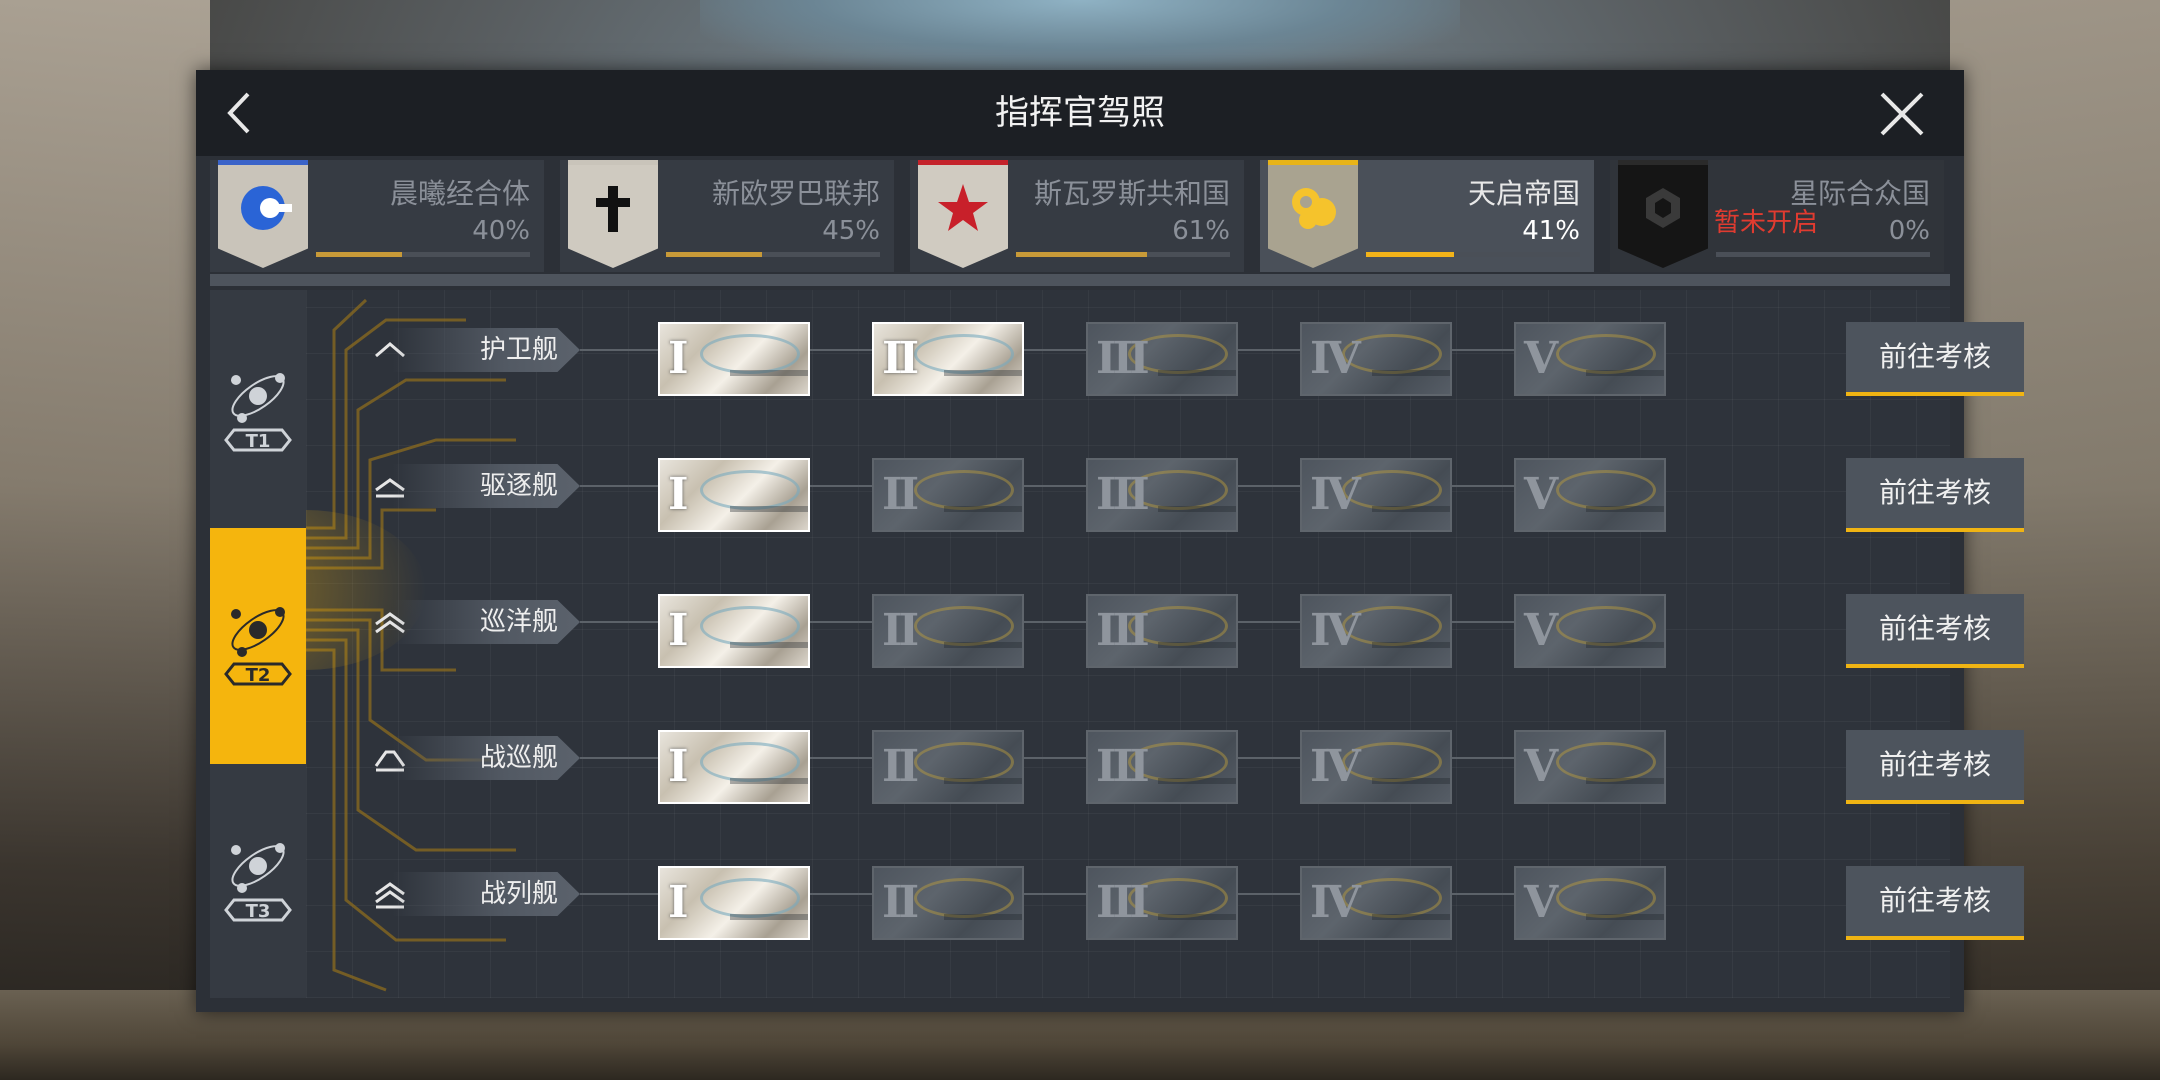 Image resolution: width=2160 pixels, height=1080 pixels. I want to click on ship-type-label: 护卫舰, so click(518, 350).